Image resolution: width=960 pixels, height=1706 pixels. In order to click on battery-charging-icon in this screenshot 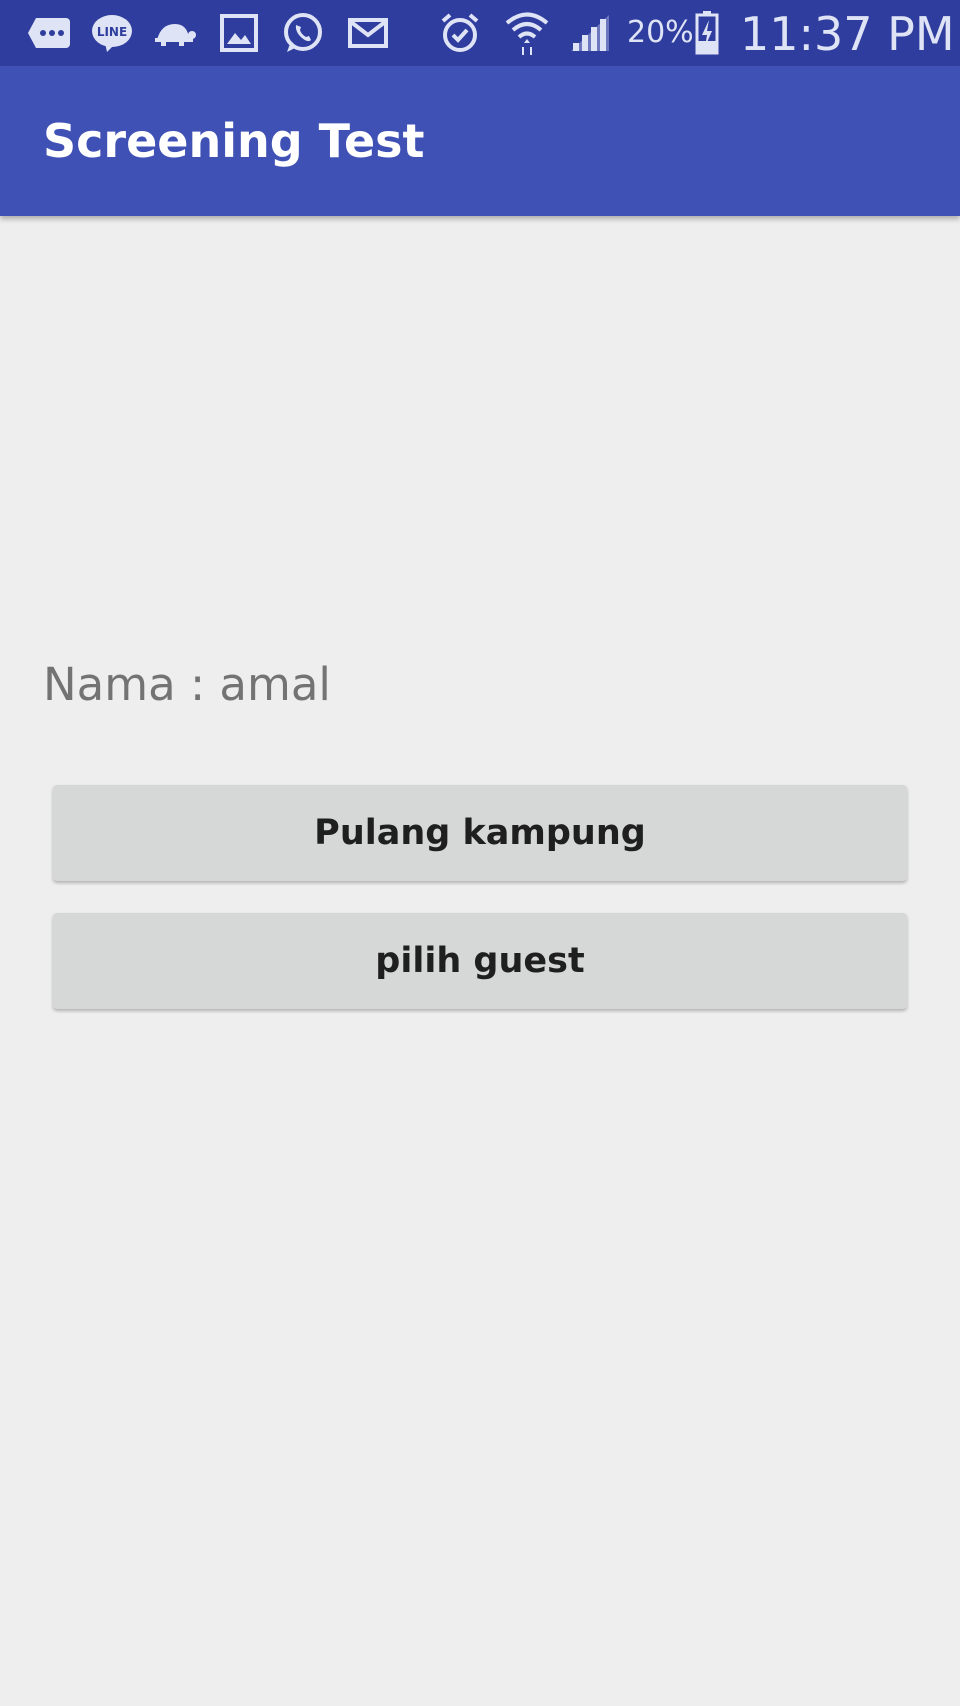, I will do `click(707, 33)`.